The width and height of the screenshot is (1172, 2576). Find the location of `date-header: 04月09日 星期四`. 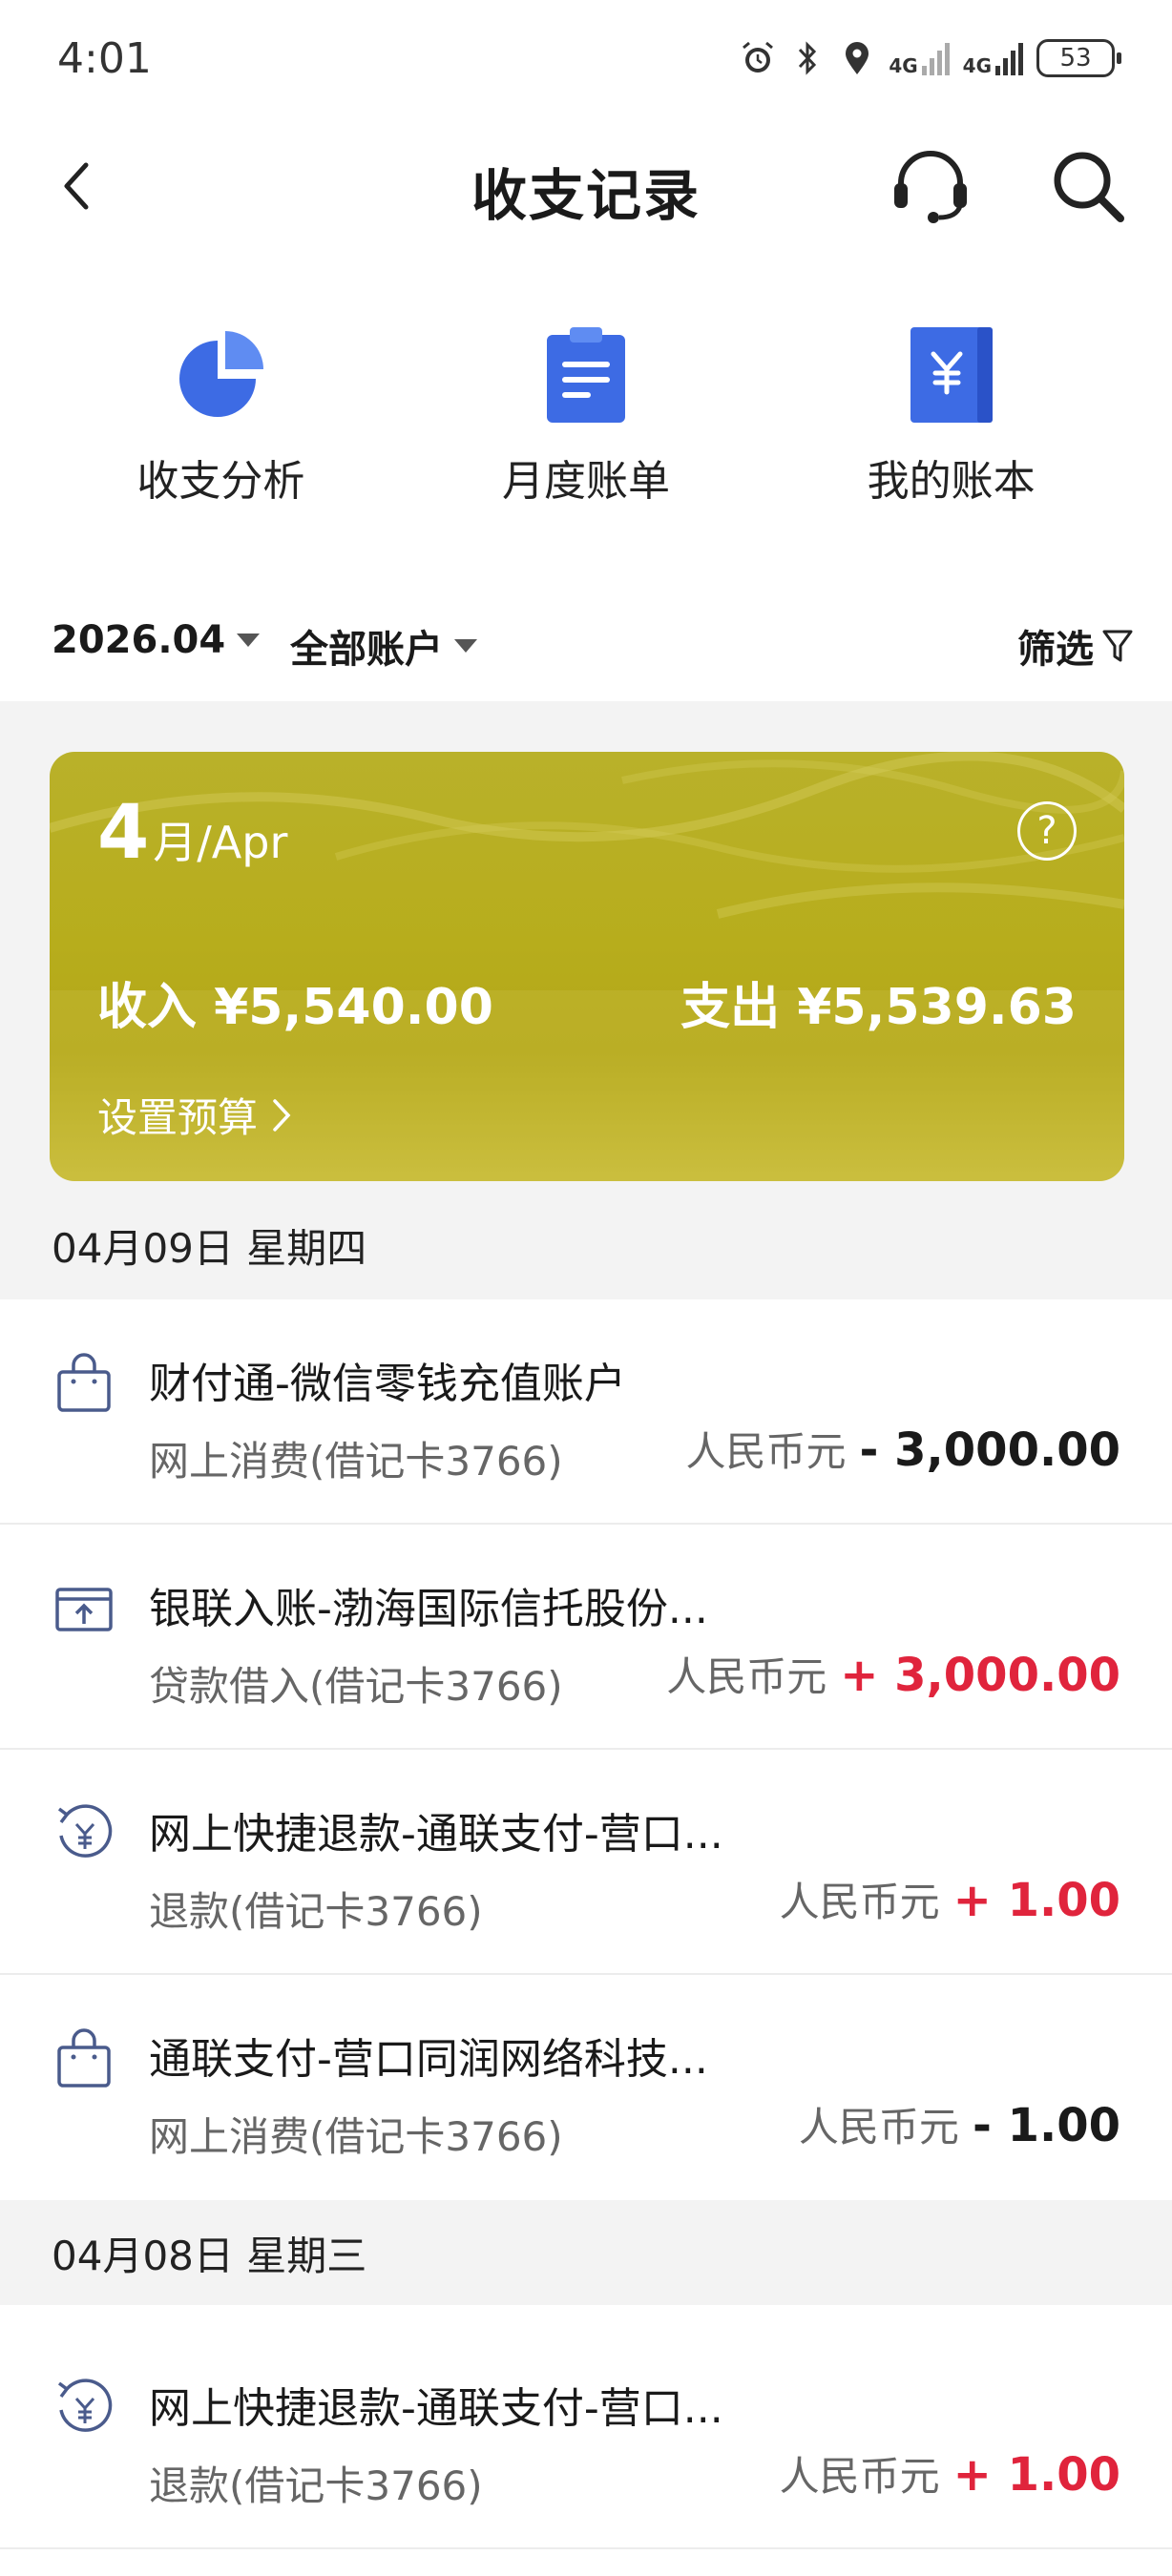

date-header: 04月09日 星期四 is located at coordinates (586, 1245).